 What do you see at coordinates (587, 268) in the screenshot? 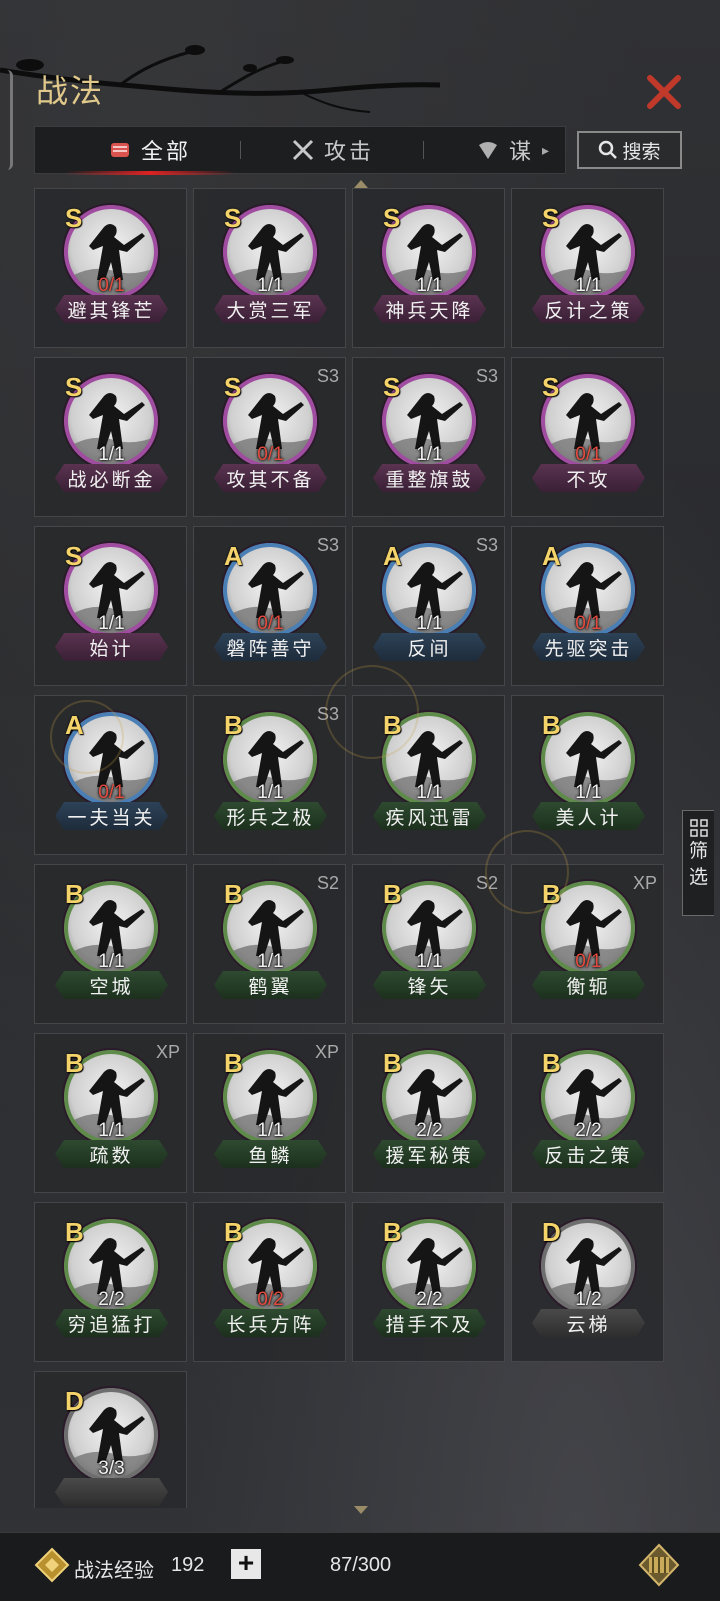
I see `tactic-card: S 1/1 反计之策` at bounding box center [587, 268].